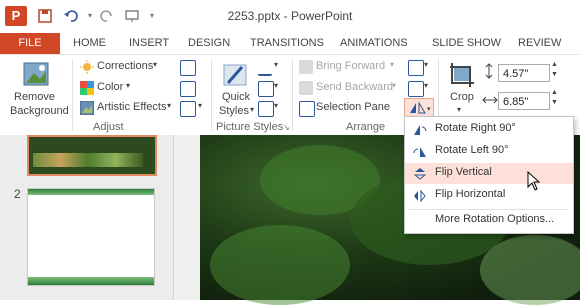 The height and width of the screenshot is (305, 580). I want to click on corrections-dropdown-icon: ▾, so click(155, 64).